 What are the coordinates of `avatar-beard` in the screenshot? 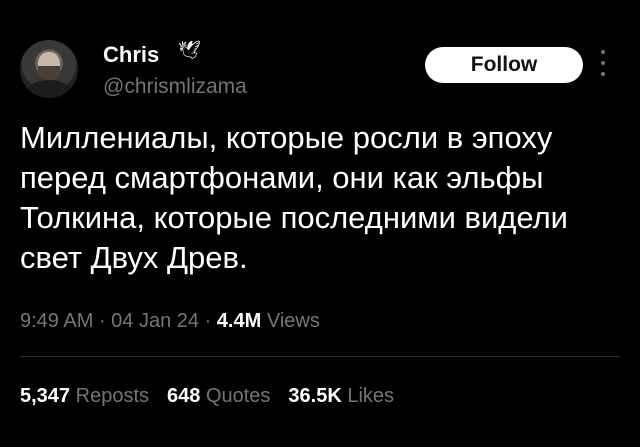 It's located at (49, 73).